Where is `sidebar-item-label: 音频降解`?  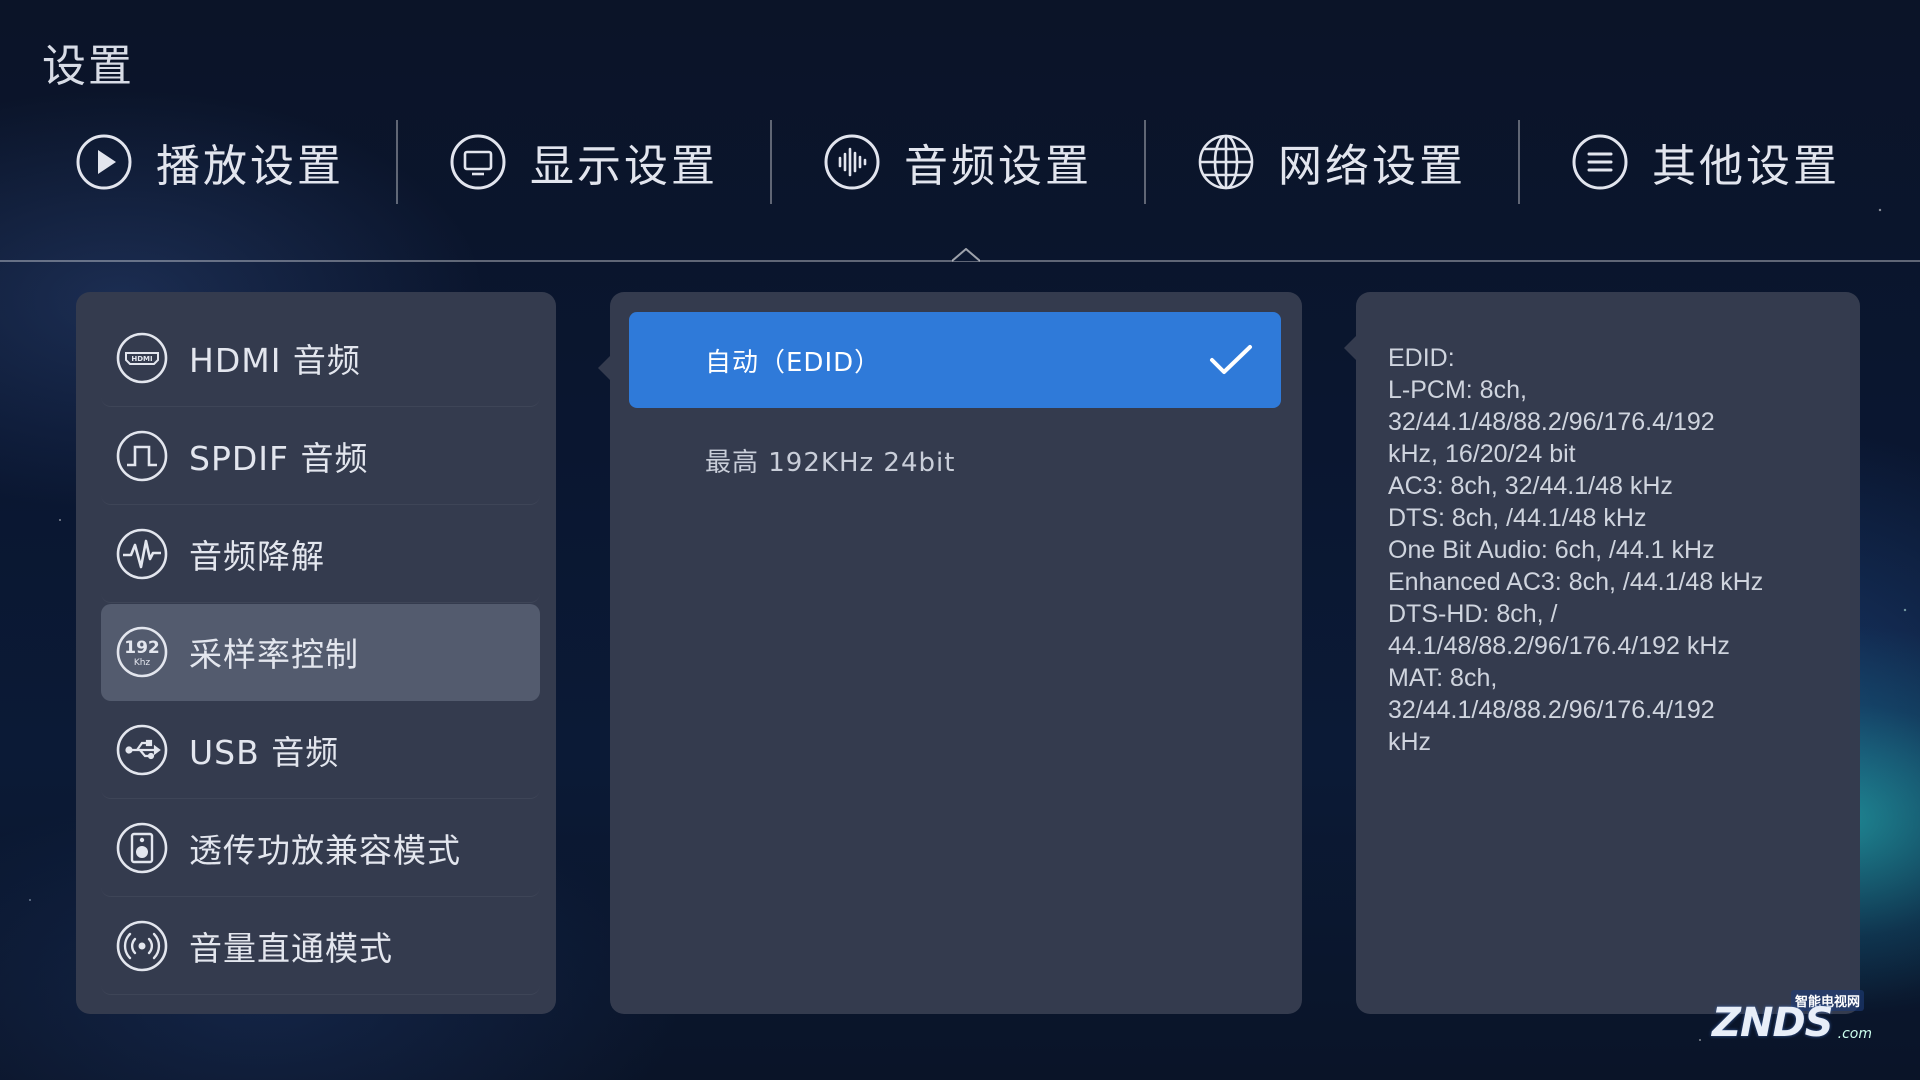
sidebar-item-label: 音频降解 is located at coordinates (257, 556).